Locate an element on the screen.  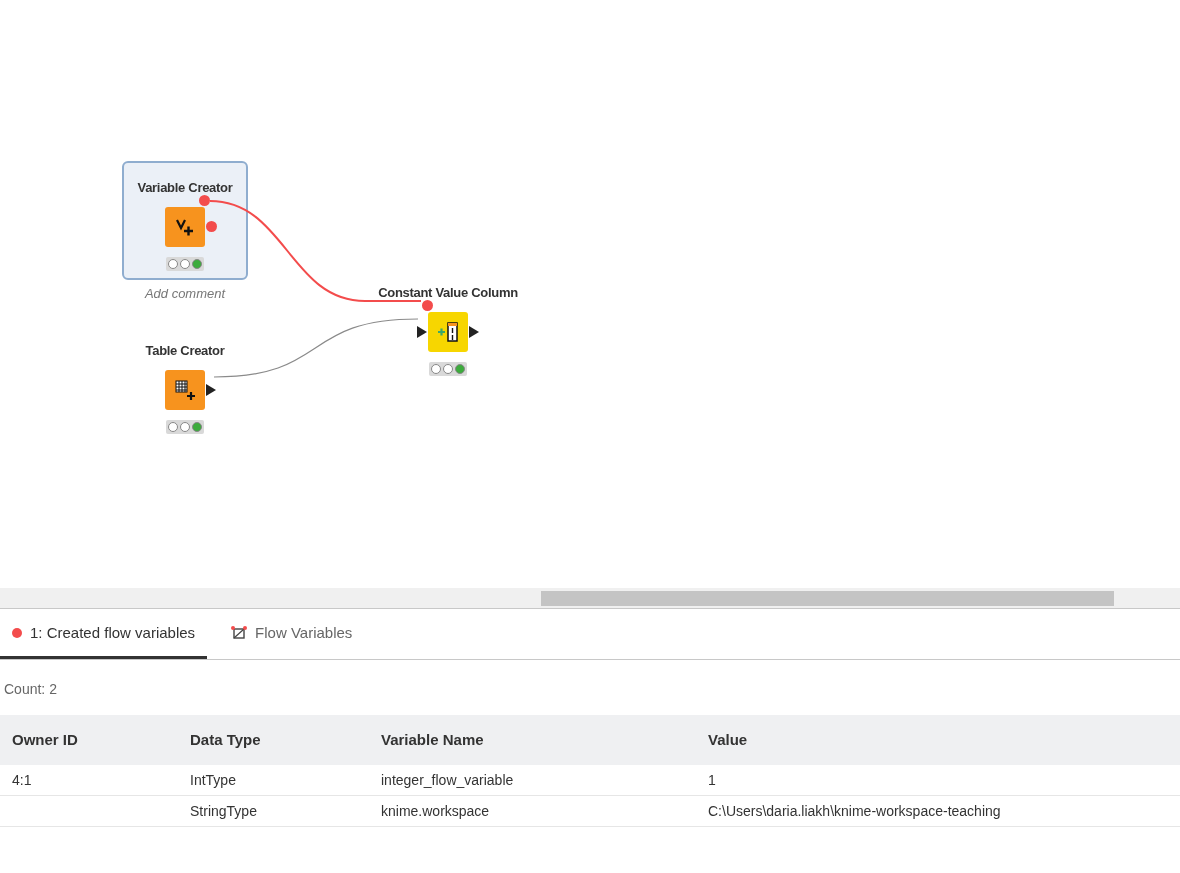
scrollbar-thumb is located at coordinates (827, 598).